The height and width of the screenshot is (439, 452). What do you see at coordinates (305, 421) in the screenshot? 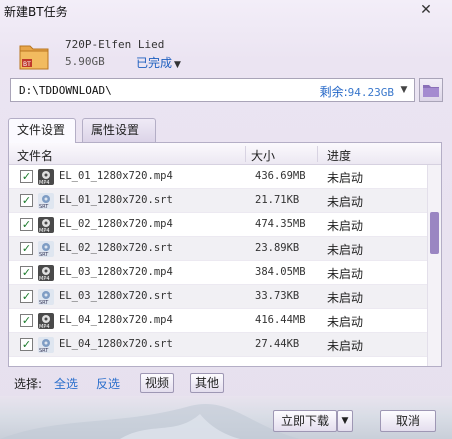
I see `download-now-button: 立即下载` at bounding box center [305, 421].